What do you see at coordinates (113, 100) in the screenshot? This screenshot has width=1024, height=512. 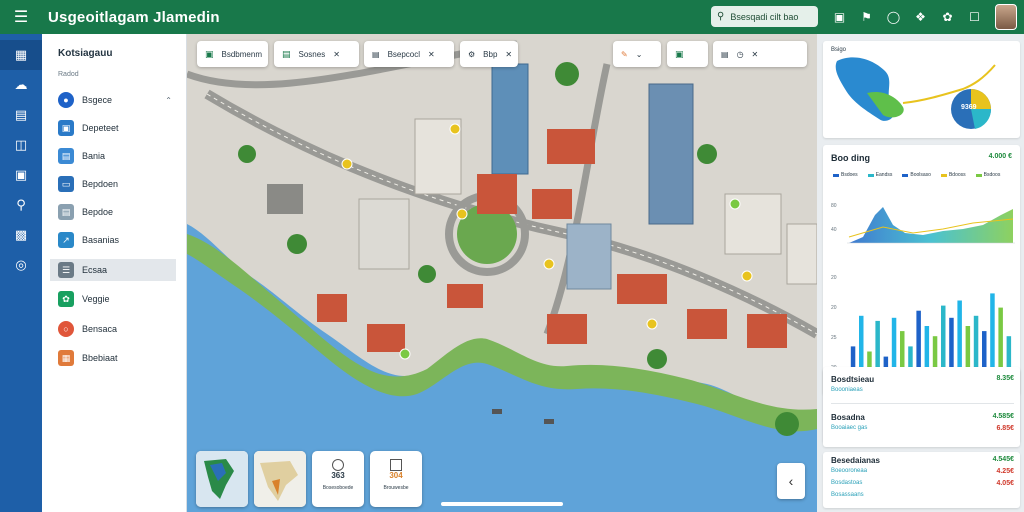 I see `sidebar-item-0: ● Bsgece ⌃` at bounding box center [113, 100].